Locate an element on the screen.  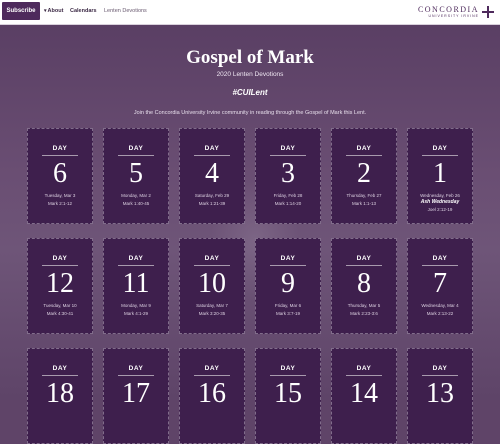
devotion-day-card: DAY 12 Tuesday, Mar 10 Mark 4:30-41 is located at coordinates (60, 286).